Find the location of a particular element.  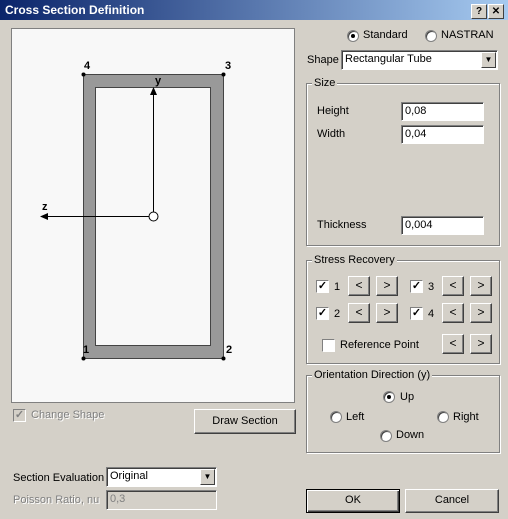

cancel-button: Cancel is located at coordinates (452, 501).